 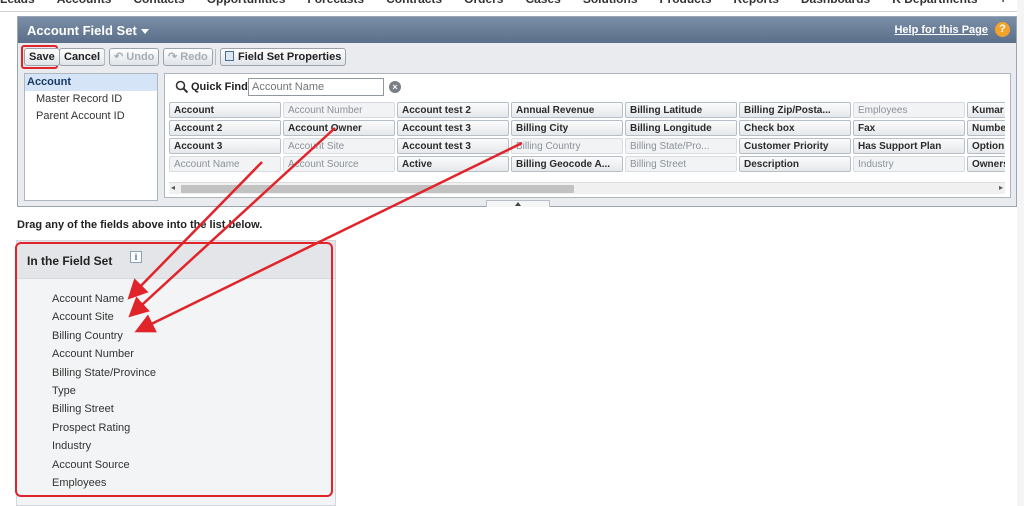 I want to click on field-set-item: Industry, so click(x=104, y=446).